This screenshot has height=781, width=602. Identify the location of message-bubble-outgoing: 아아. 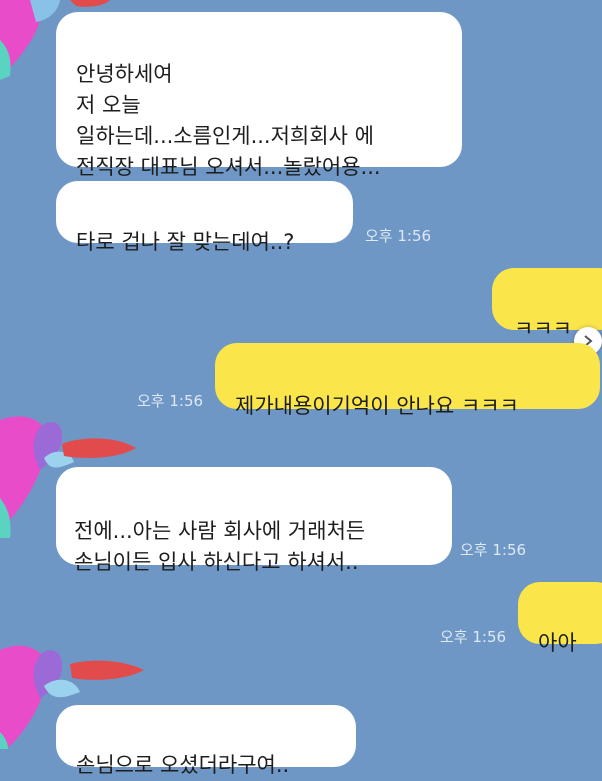
(560, 618).